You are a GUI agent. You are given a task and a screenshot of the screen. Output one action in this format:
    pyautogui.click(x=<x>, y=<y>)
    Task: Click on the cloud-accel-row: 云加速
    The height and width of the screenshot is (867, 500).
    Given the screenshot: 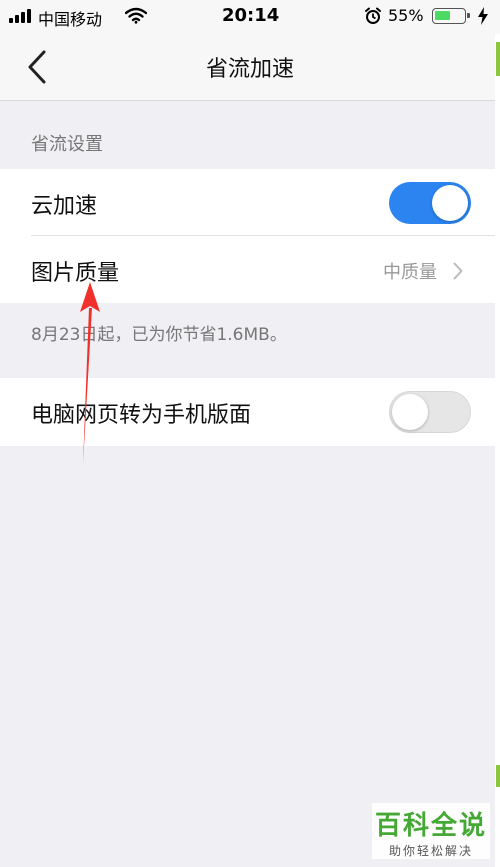 What is the action you would take?
    pyautogui.click(x=247, y=202)
    